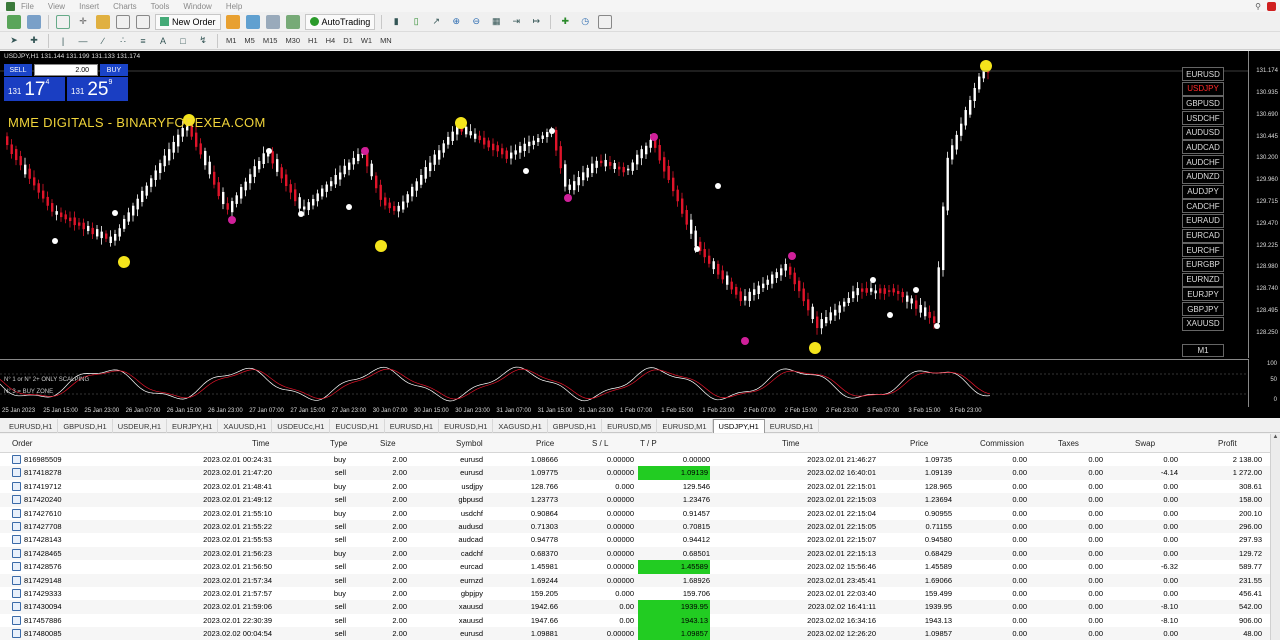 The width and height of the screenshot is (1280, 640). I want to click on chart-tab: XAUUSD,H1, so click(245, 426).